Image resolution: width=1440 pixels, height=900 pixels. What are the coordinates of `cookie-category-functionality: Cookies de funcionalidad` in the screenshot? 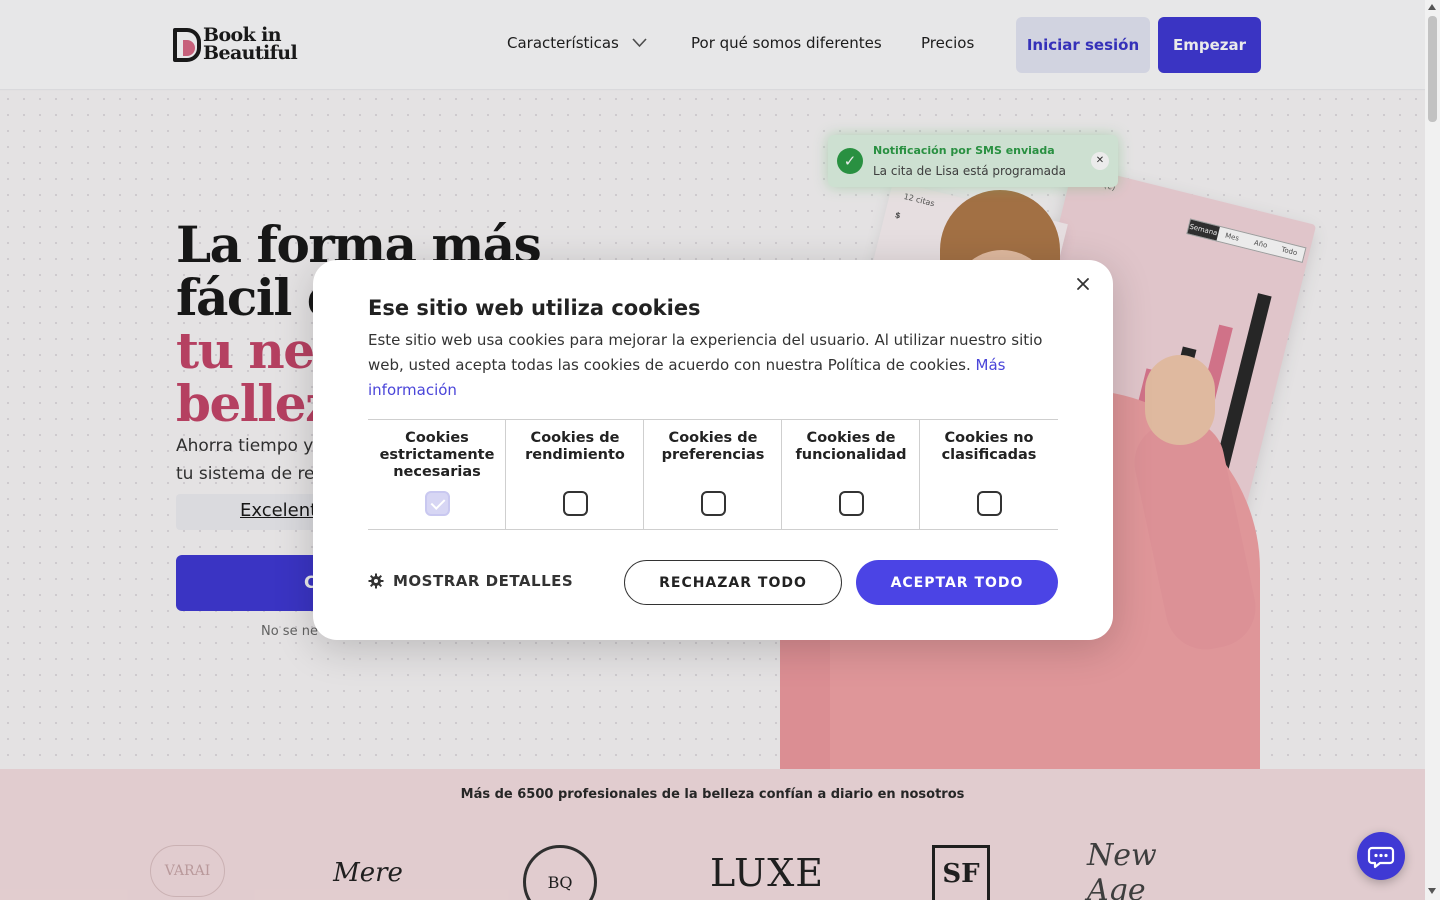 It's located at (851, 475).